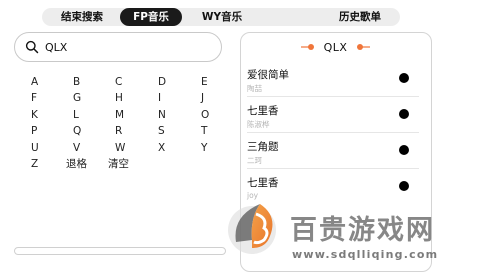 This screenshot has width=480, height=272. Describe the element at coordinates (360, 17) in the screenshot. I see `tab-history-playlist: 历史歌单` at that location.